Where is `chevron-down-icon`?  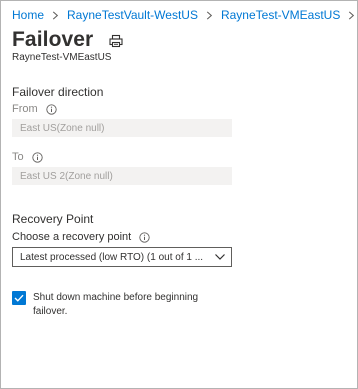 chevron-down-icon is located at coordinates (220, 257).